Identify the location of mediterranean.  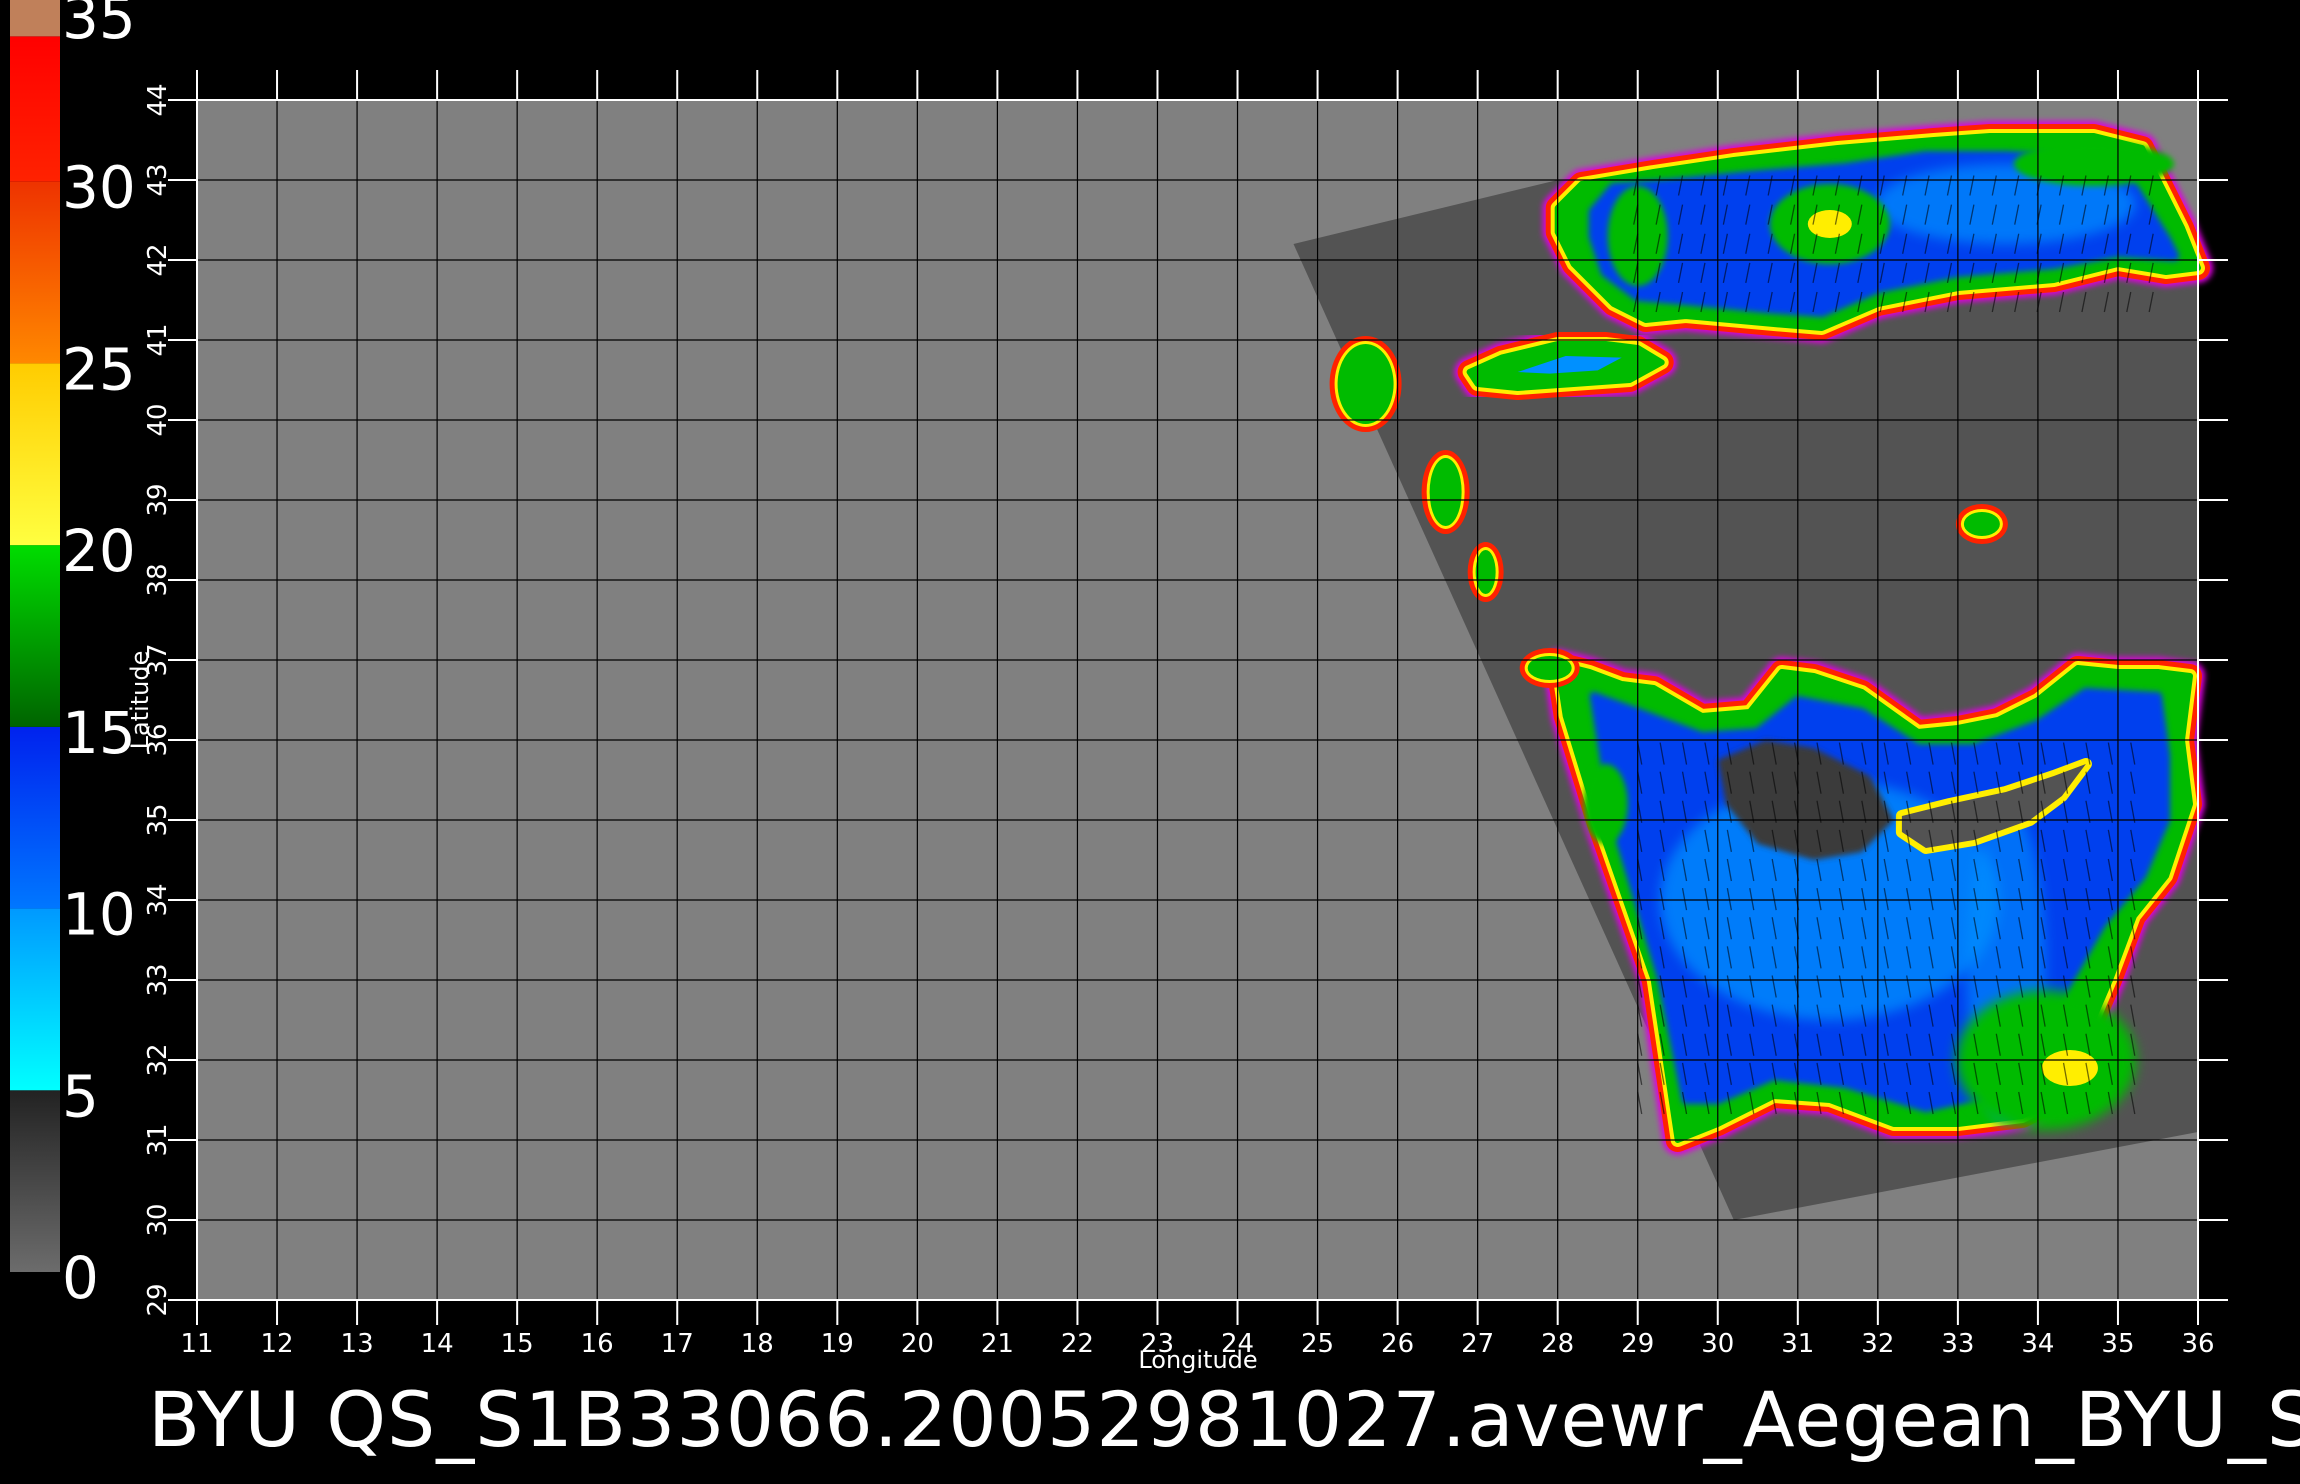
(1873, 902).